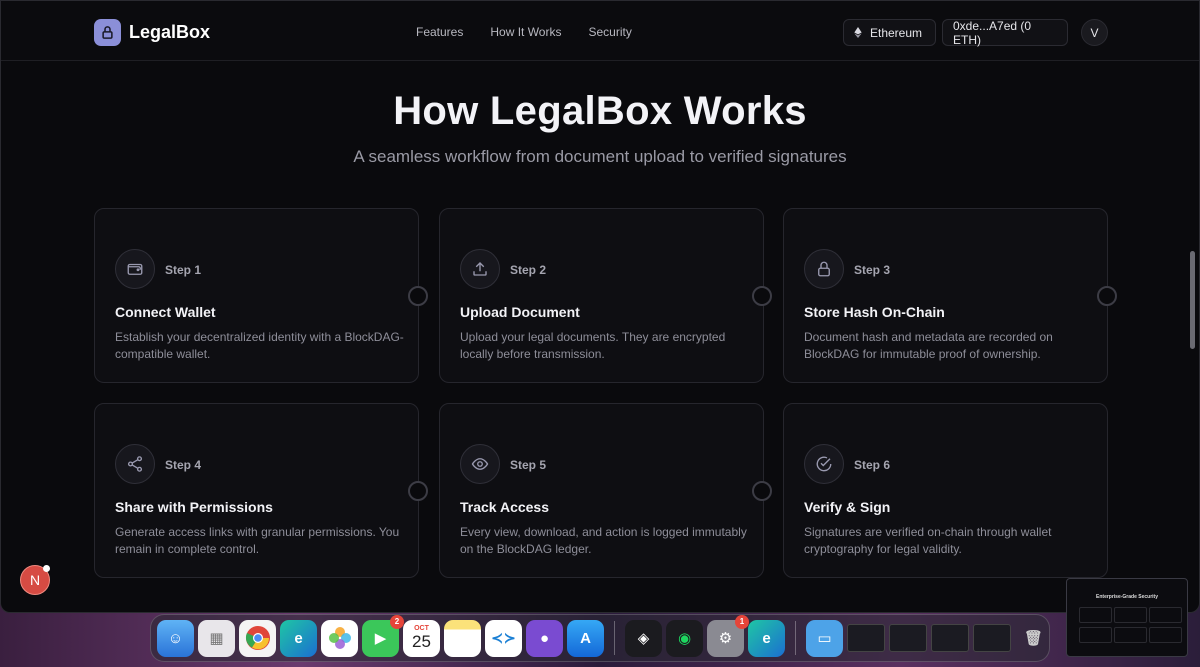 The height and width of the screenshot is (667, 1200). Describe the element at coordinates (544, 638) in the screenshot. I see `github-desktop-icon: ●` at that location.